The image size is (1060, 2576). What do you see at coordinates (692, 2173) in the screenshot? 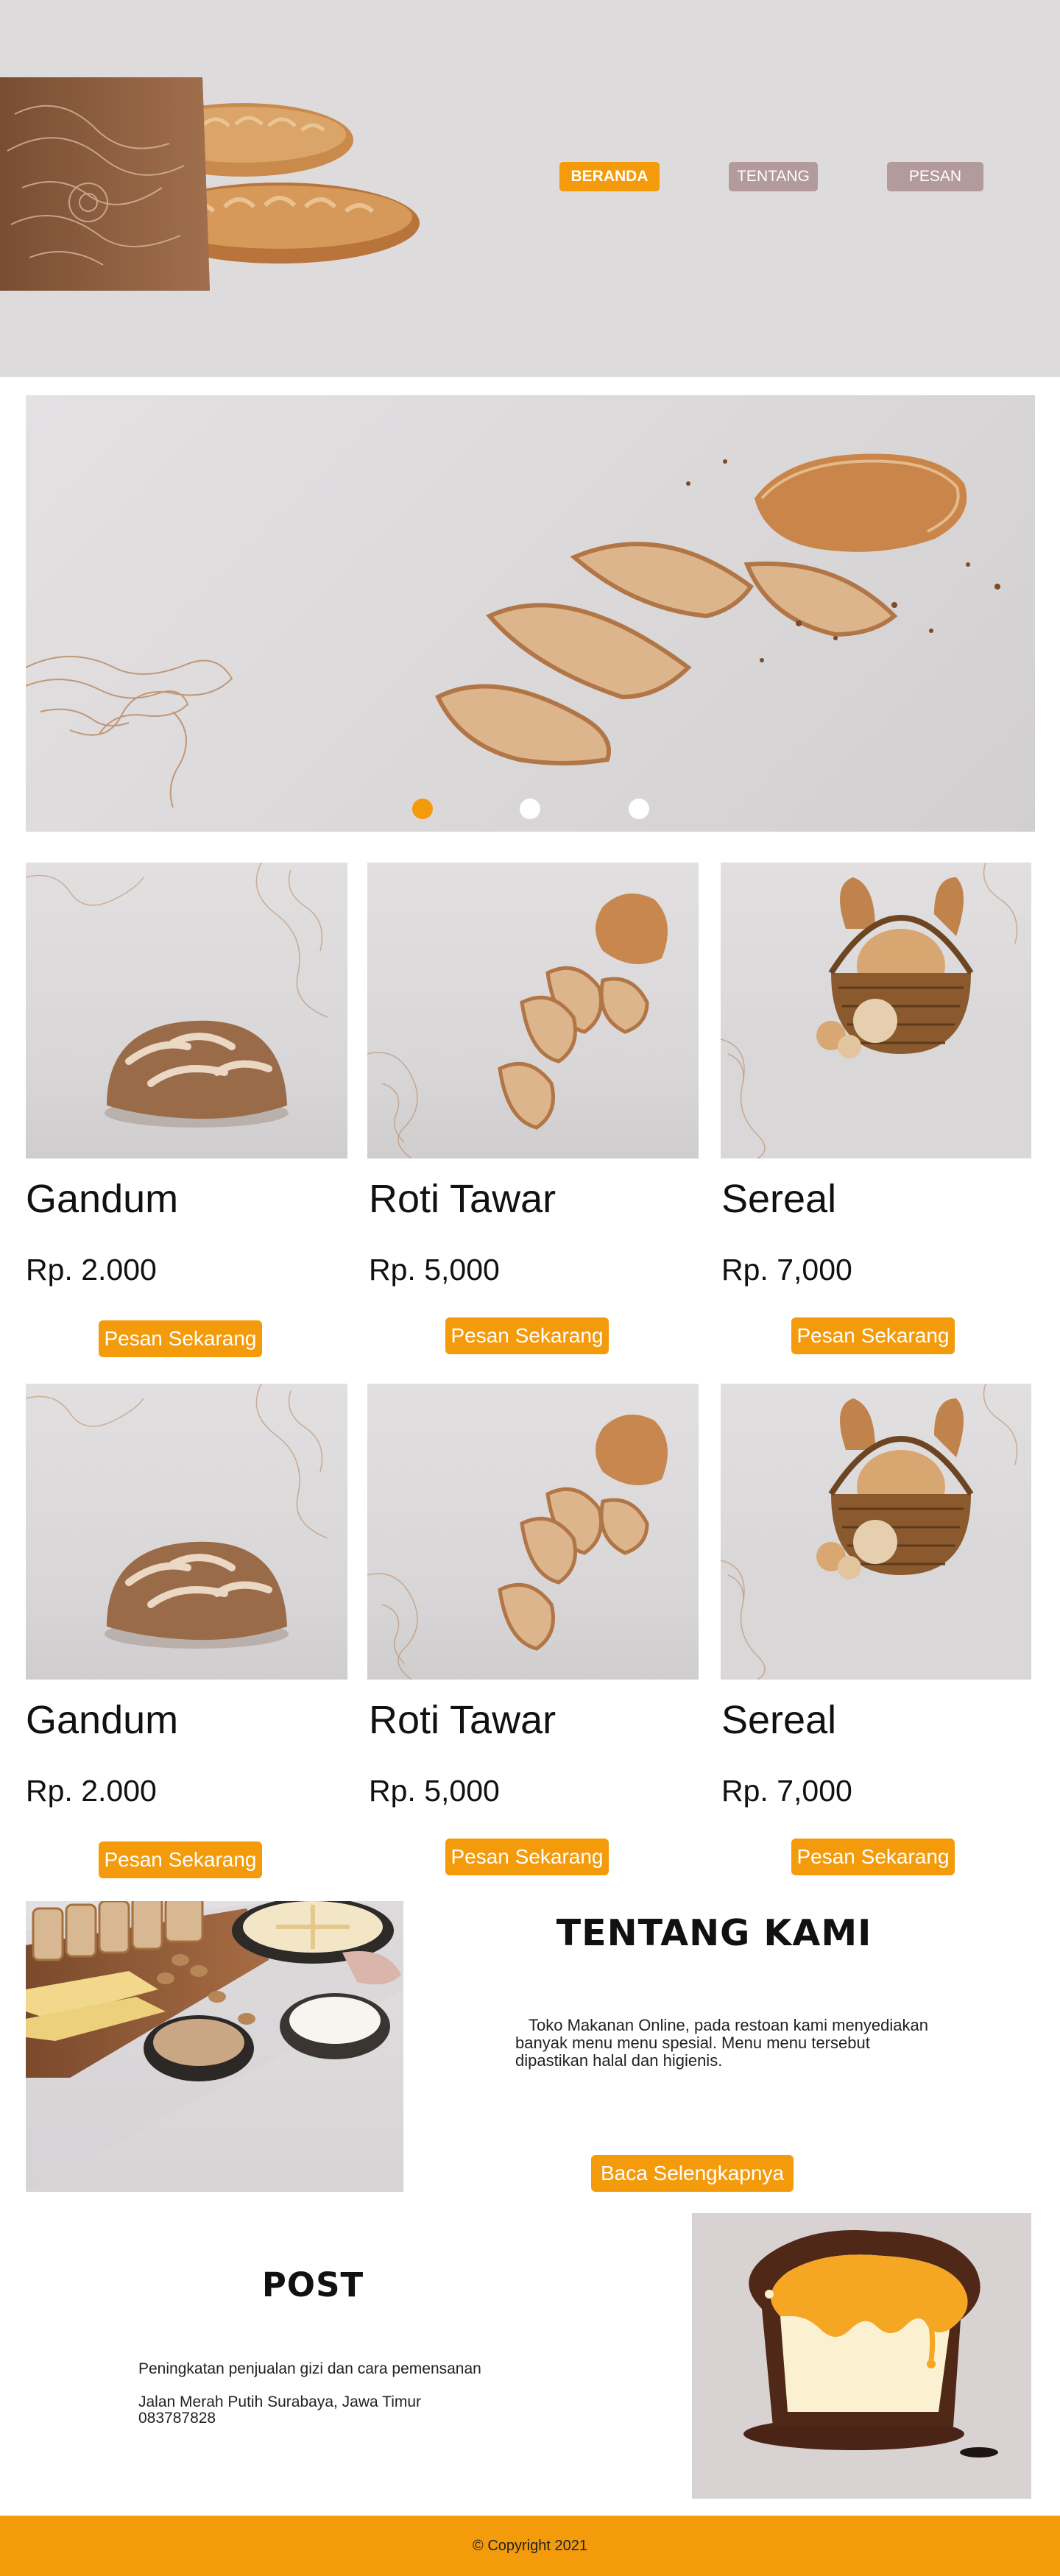
I see `read-more-button: Baca Selengkapnya` at bounding box center [692, 2173].